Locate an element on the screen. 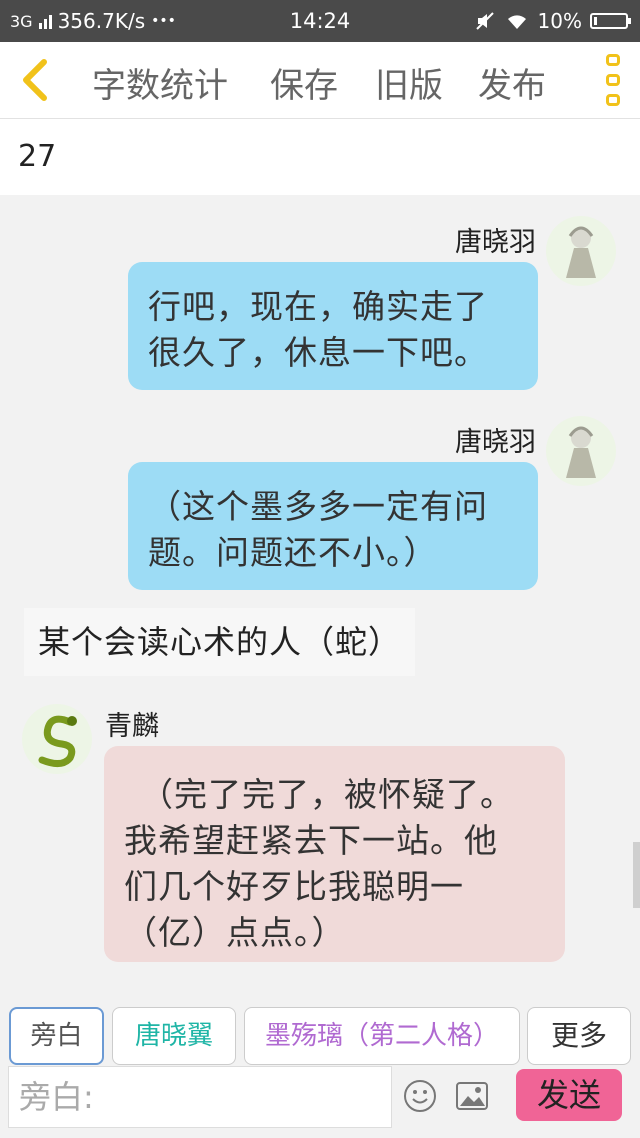 The height and width of the screenshot is (1138, 640). role-button-narrator: 旁白 is located at coordinates (56, 1036).